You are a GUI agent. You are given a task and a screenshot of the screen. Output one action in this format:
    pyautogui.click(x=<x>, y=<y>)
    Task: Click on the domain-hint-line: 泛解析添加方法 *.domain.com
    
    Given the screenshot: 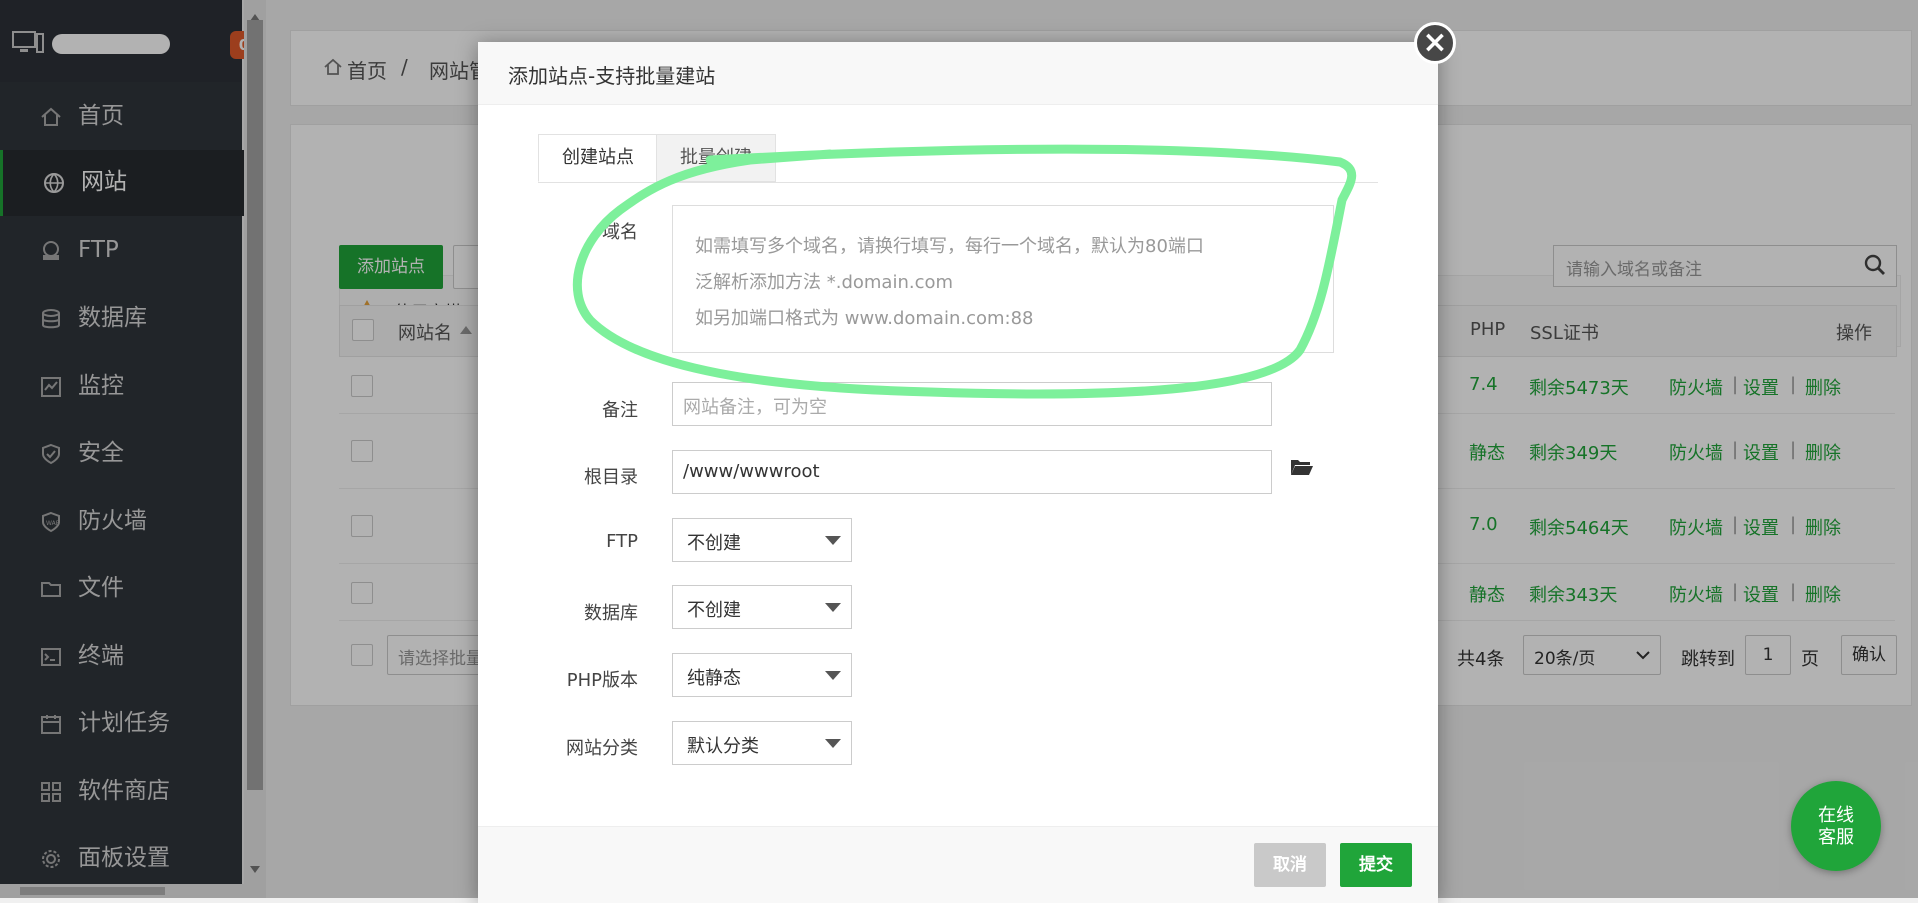 What is the action you would take?
    pyautogui.click(x=824, y=282)
    